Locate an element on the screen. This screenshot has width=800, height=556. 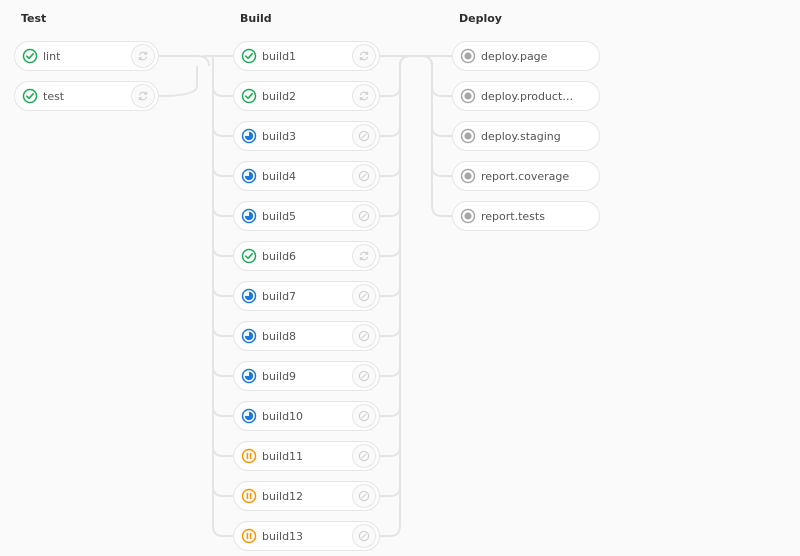
job-report-coverage: report.coverage is located at coordinates (526, 176).